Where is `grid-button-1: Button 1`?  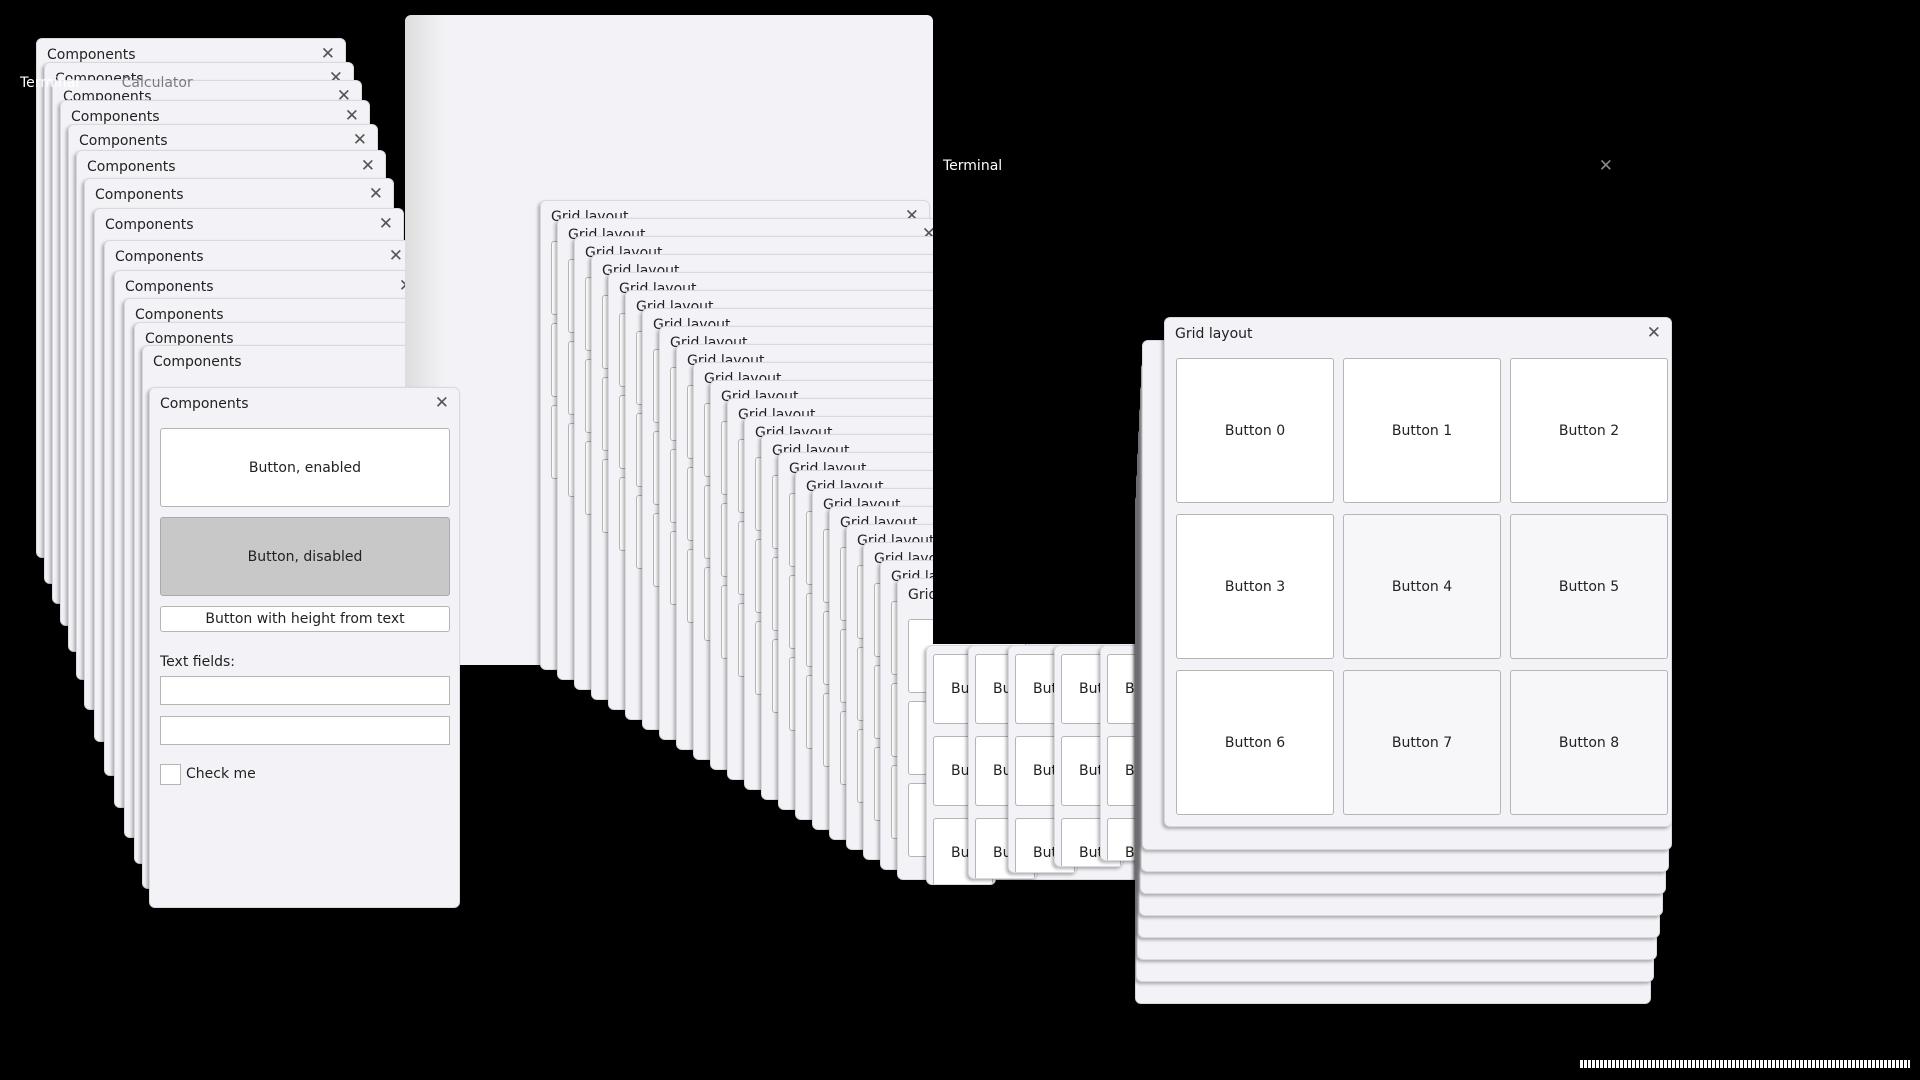
grid-button-1: Button 1 is located at coordinates (1422, 430).